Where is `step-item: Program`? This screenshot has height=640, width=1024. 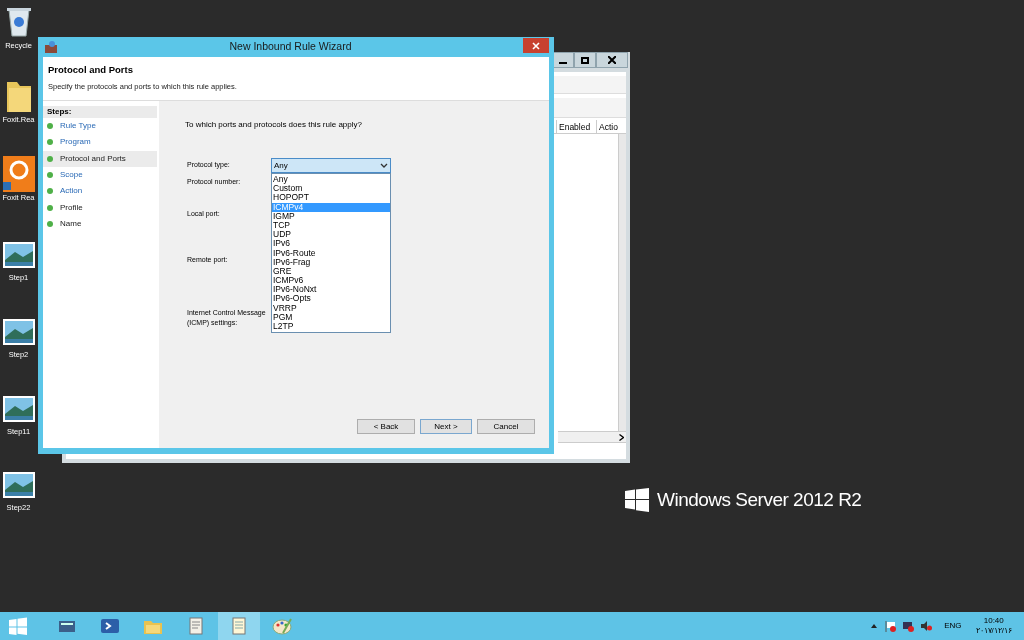 step-item: Program is located at coordinates (100, 142).